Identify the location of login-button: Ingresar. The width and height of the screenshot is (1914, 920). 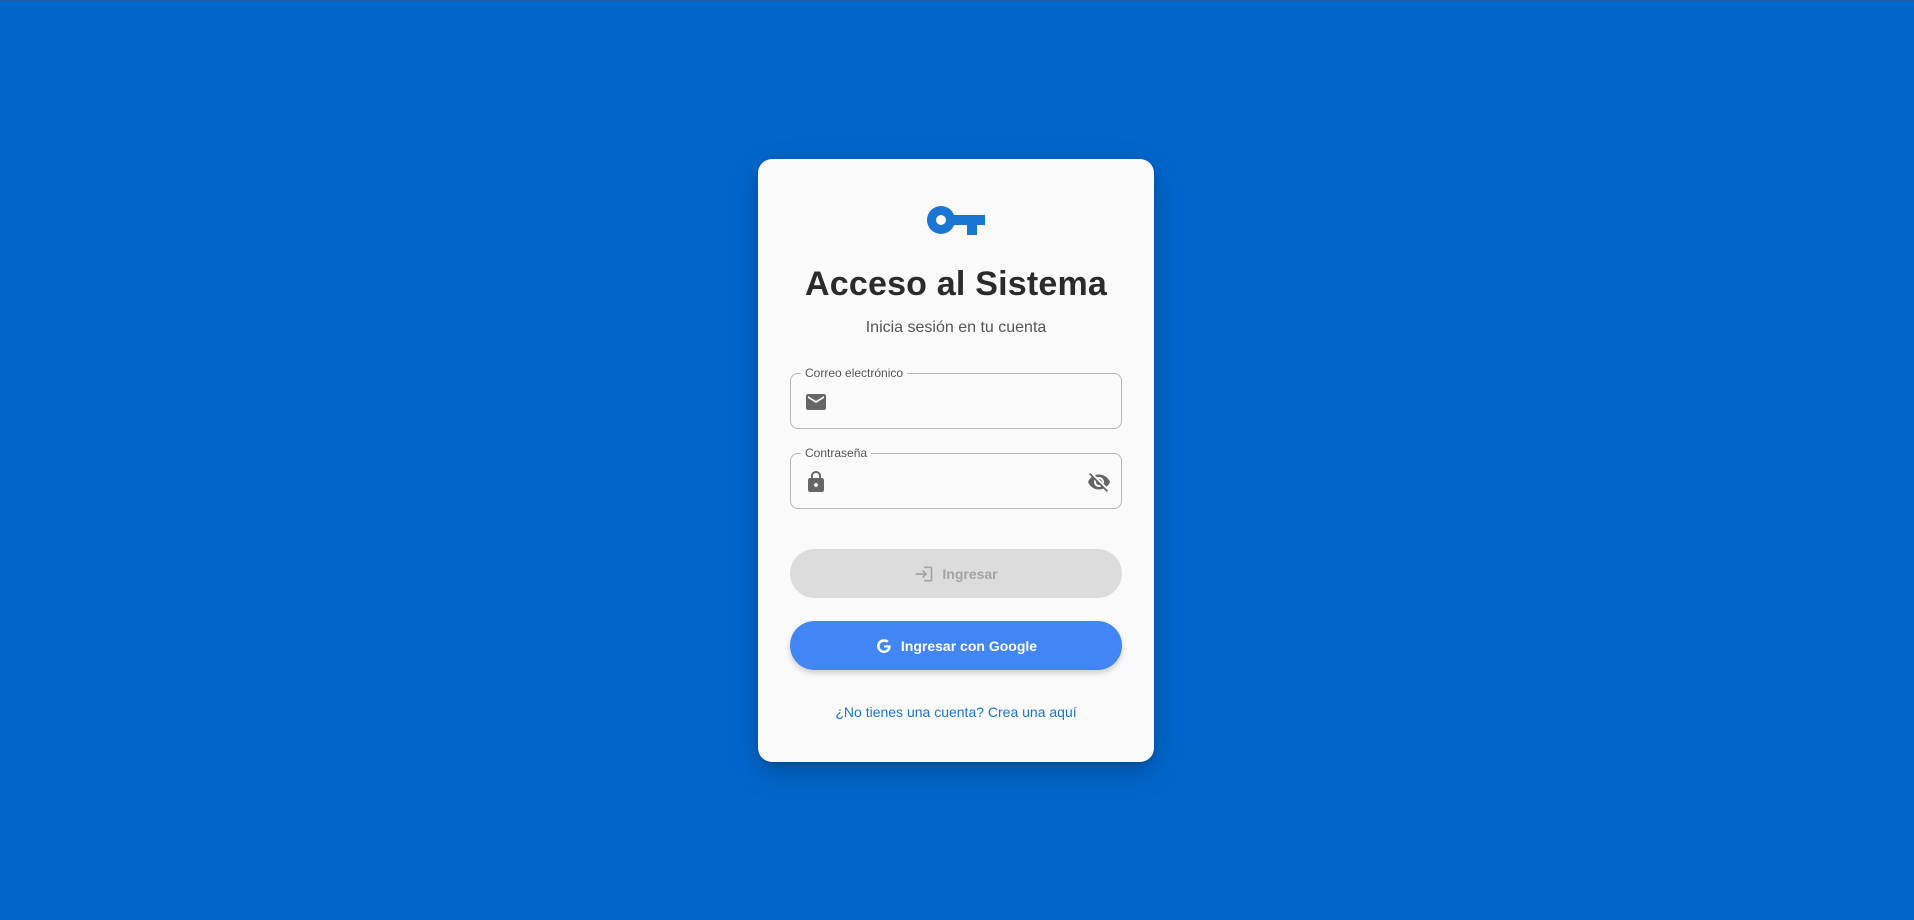
(956, 573).